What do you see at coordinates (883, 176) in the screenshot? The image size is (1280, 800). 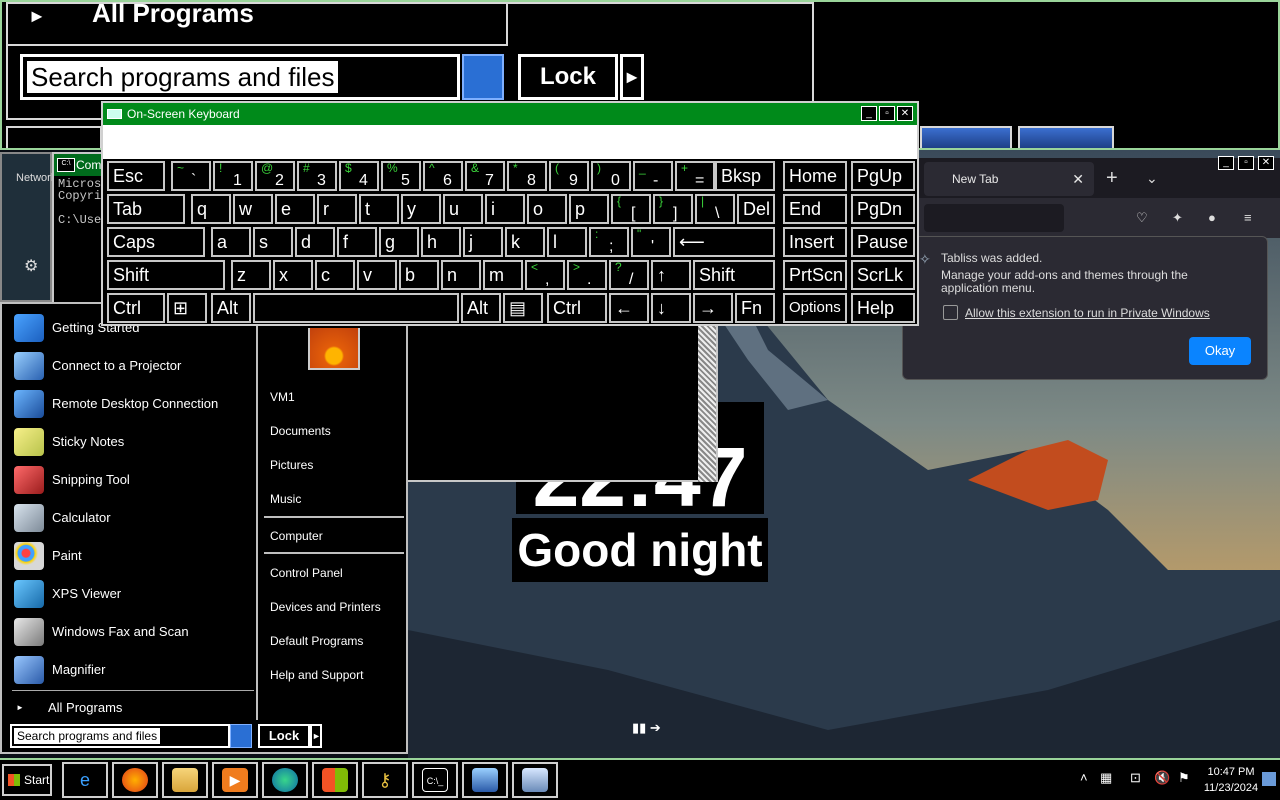 I see `key-pgup: PgUp` at bounding box center [883, 176].